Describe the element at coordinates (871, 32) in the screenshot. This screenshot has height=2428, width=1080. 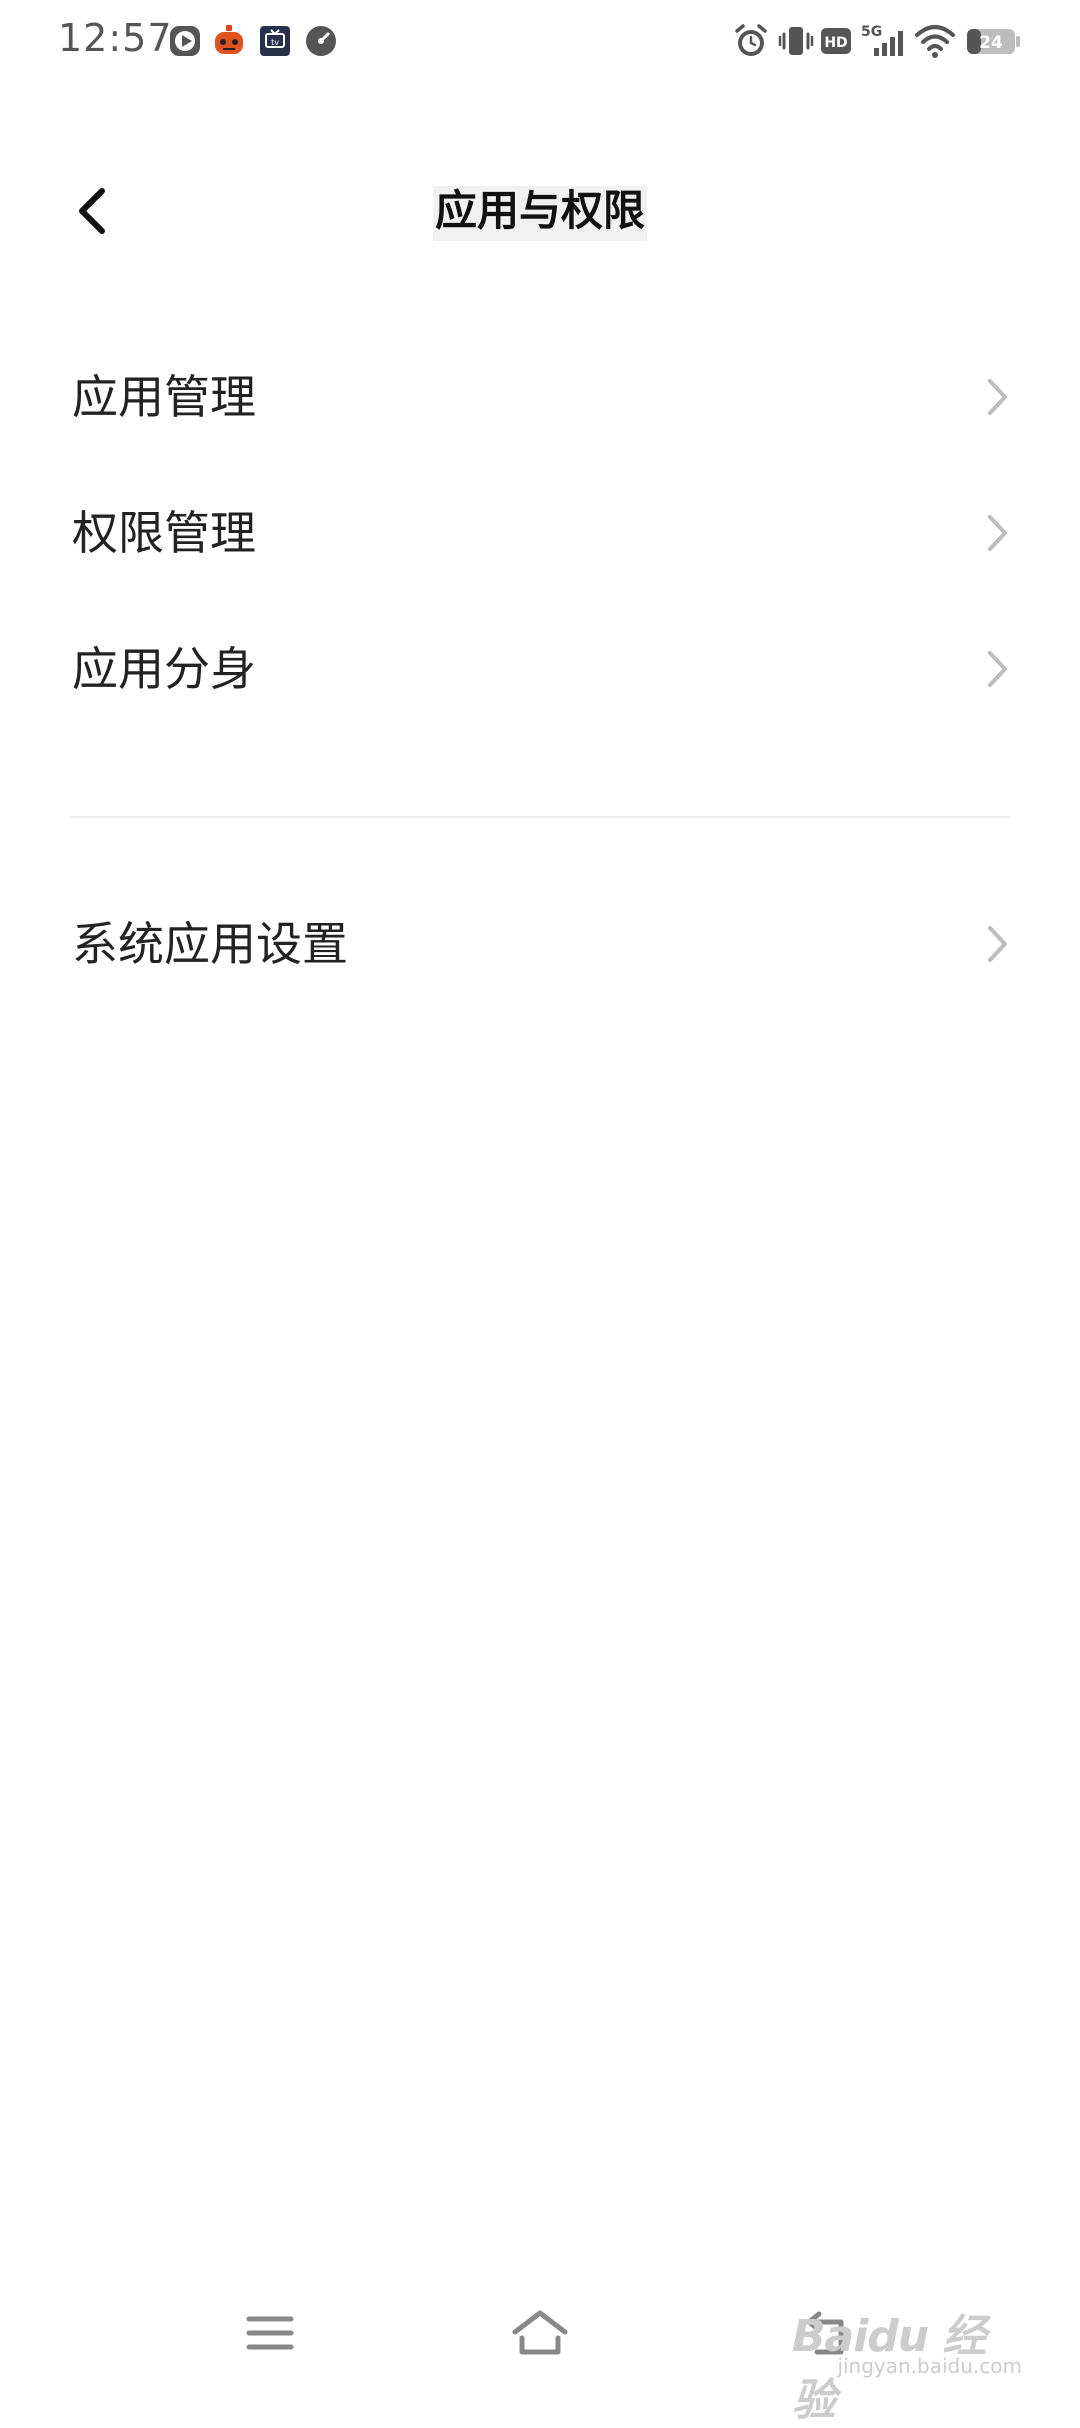
I see `svg-text: 5G` at that location.